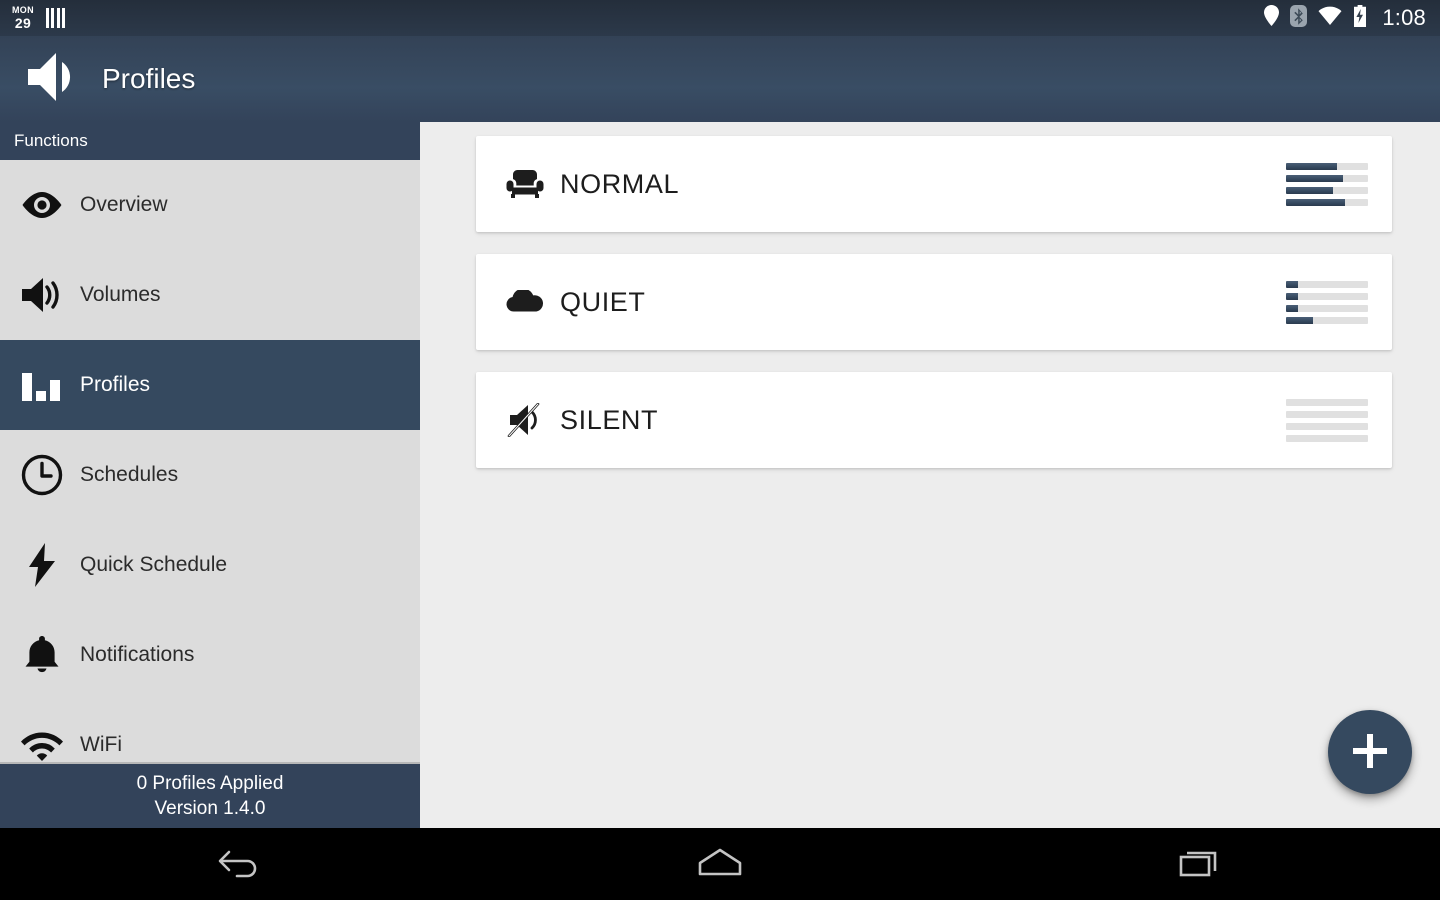 The width and height of the screenshot is (1440, 900). I want to click on barcode-icon, so click(55, 18).